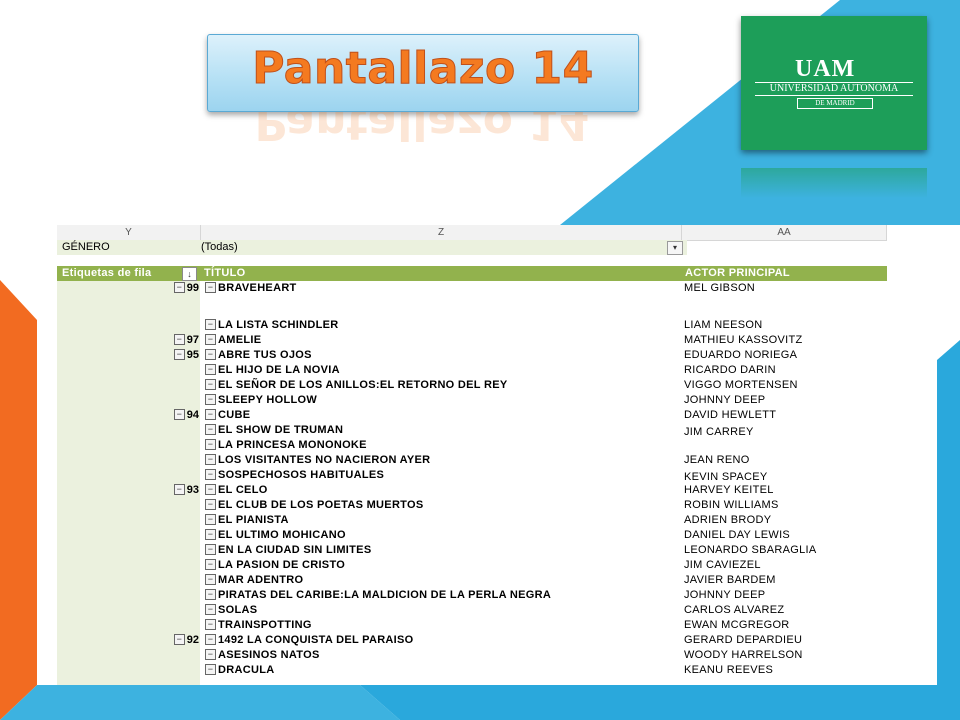 The image size is (960, 720). I want to click on row-title: −1492 LA CONQUISTA DEL PARAISO, so click(309, 640).